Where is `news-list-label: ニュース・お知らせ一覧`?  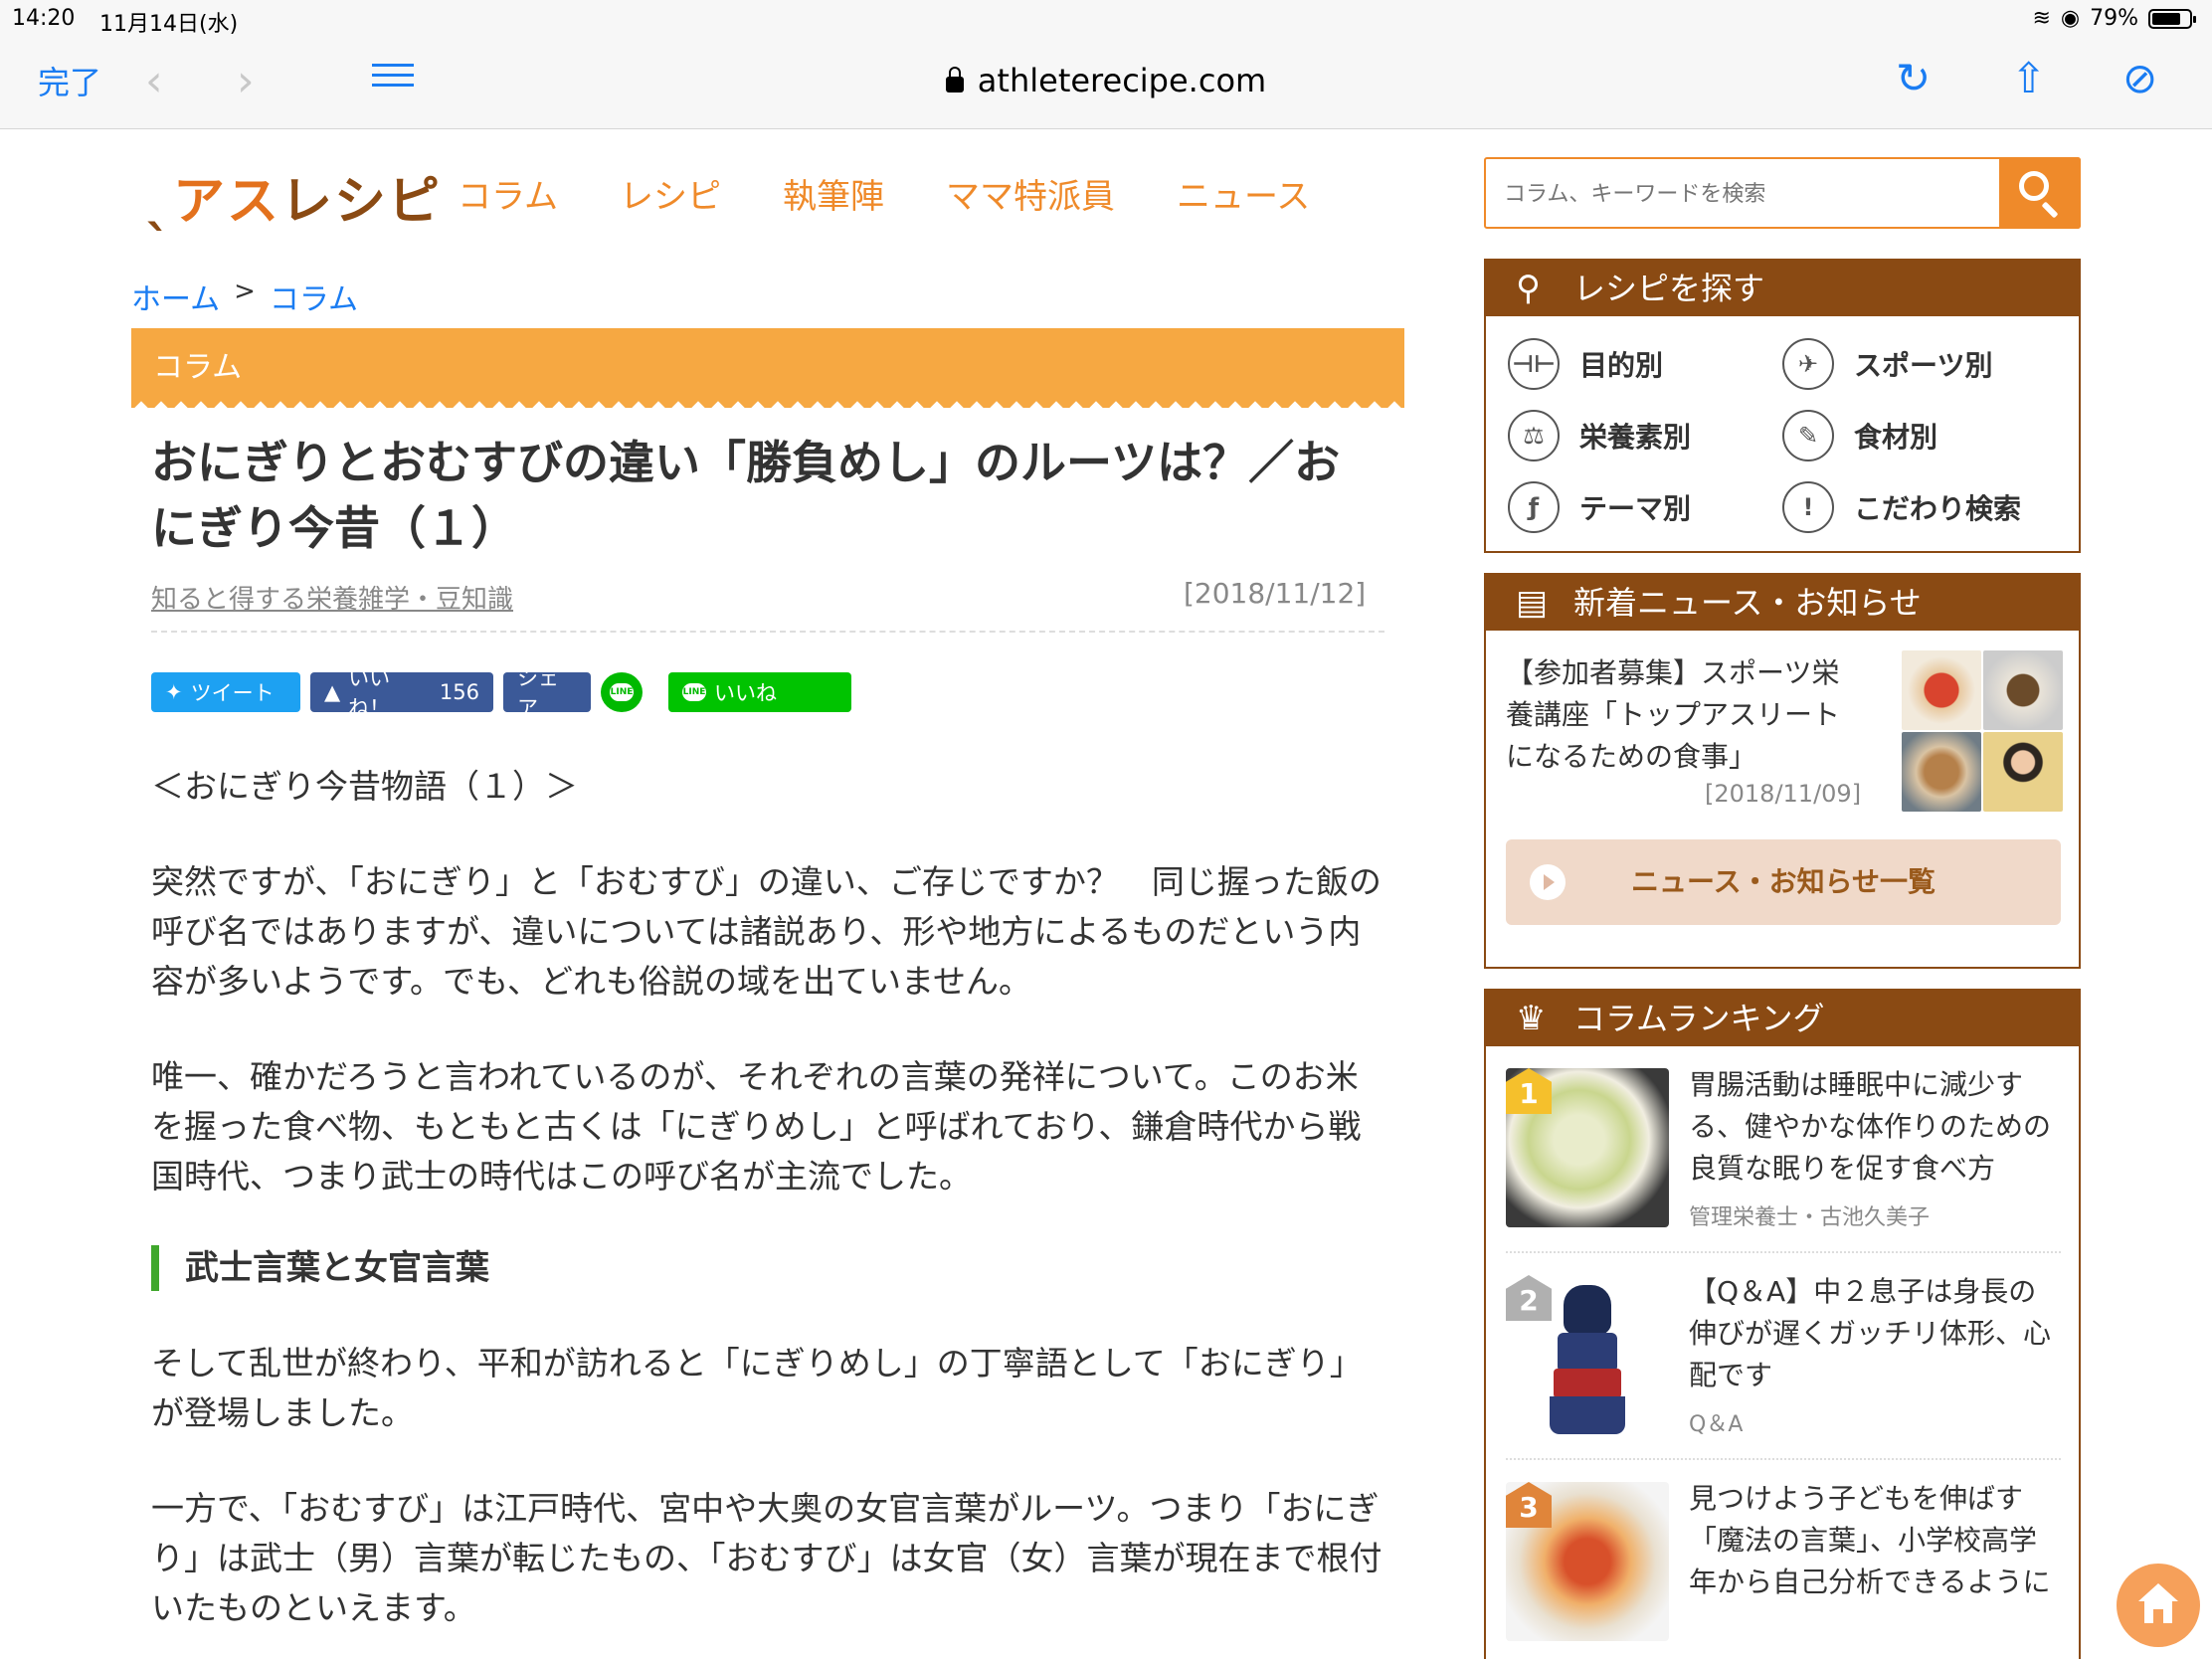
news-list-label: ニュース・お知らせ一覧 is located at coordinates (1783, 881).